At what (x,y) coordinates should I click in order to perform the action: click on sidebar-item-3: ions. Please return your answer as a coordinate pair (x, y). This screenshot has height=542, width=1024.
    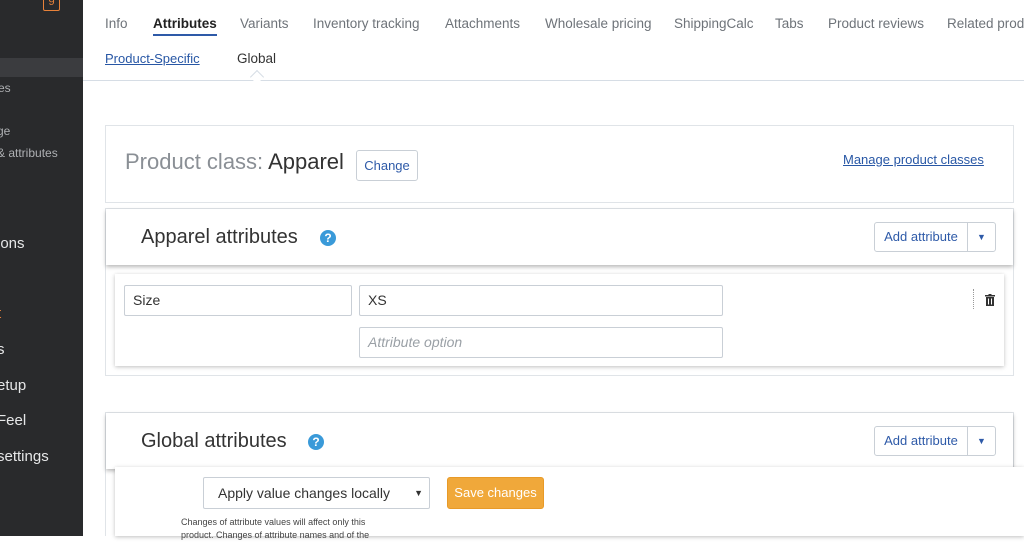
    Looking at the image, I should click on (12, 243).